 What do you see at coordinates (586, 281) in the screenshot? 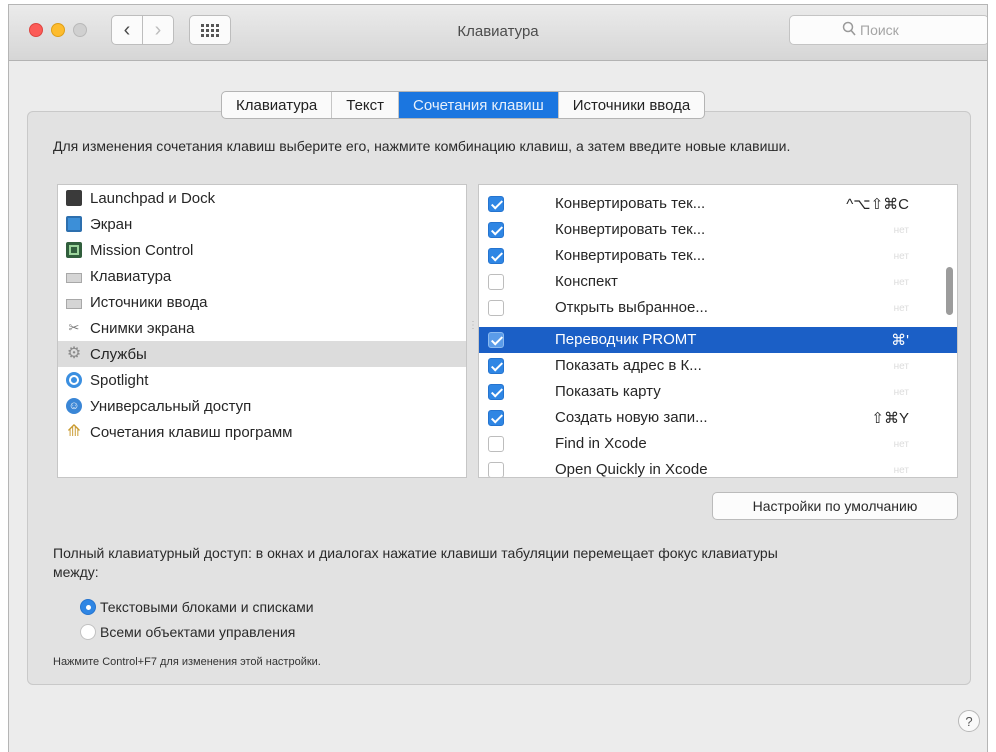
I see `shortcut-label: Конспект` at bounding box center [586, 281].